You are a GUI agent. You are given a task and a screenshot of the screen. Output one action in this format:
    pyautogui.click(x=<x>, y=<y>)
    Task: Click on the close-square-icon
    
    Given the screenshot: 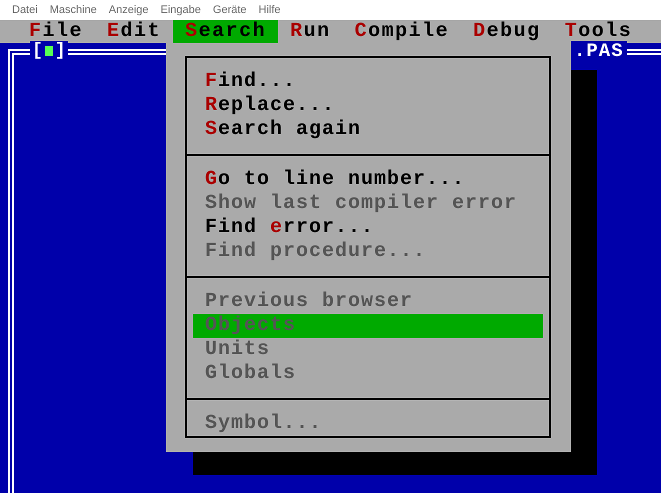 What is the action you would take?
    pyautogui.click(x=48, y=51)
    